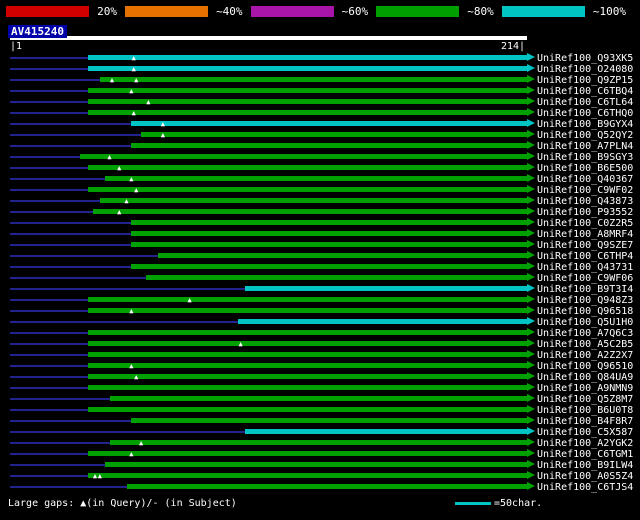  Describe the element at coordinates (585, 278) in the screenshot. I see `hit-label: UniRef100_C9WF06` at that location.